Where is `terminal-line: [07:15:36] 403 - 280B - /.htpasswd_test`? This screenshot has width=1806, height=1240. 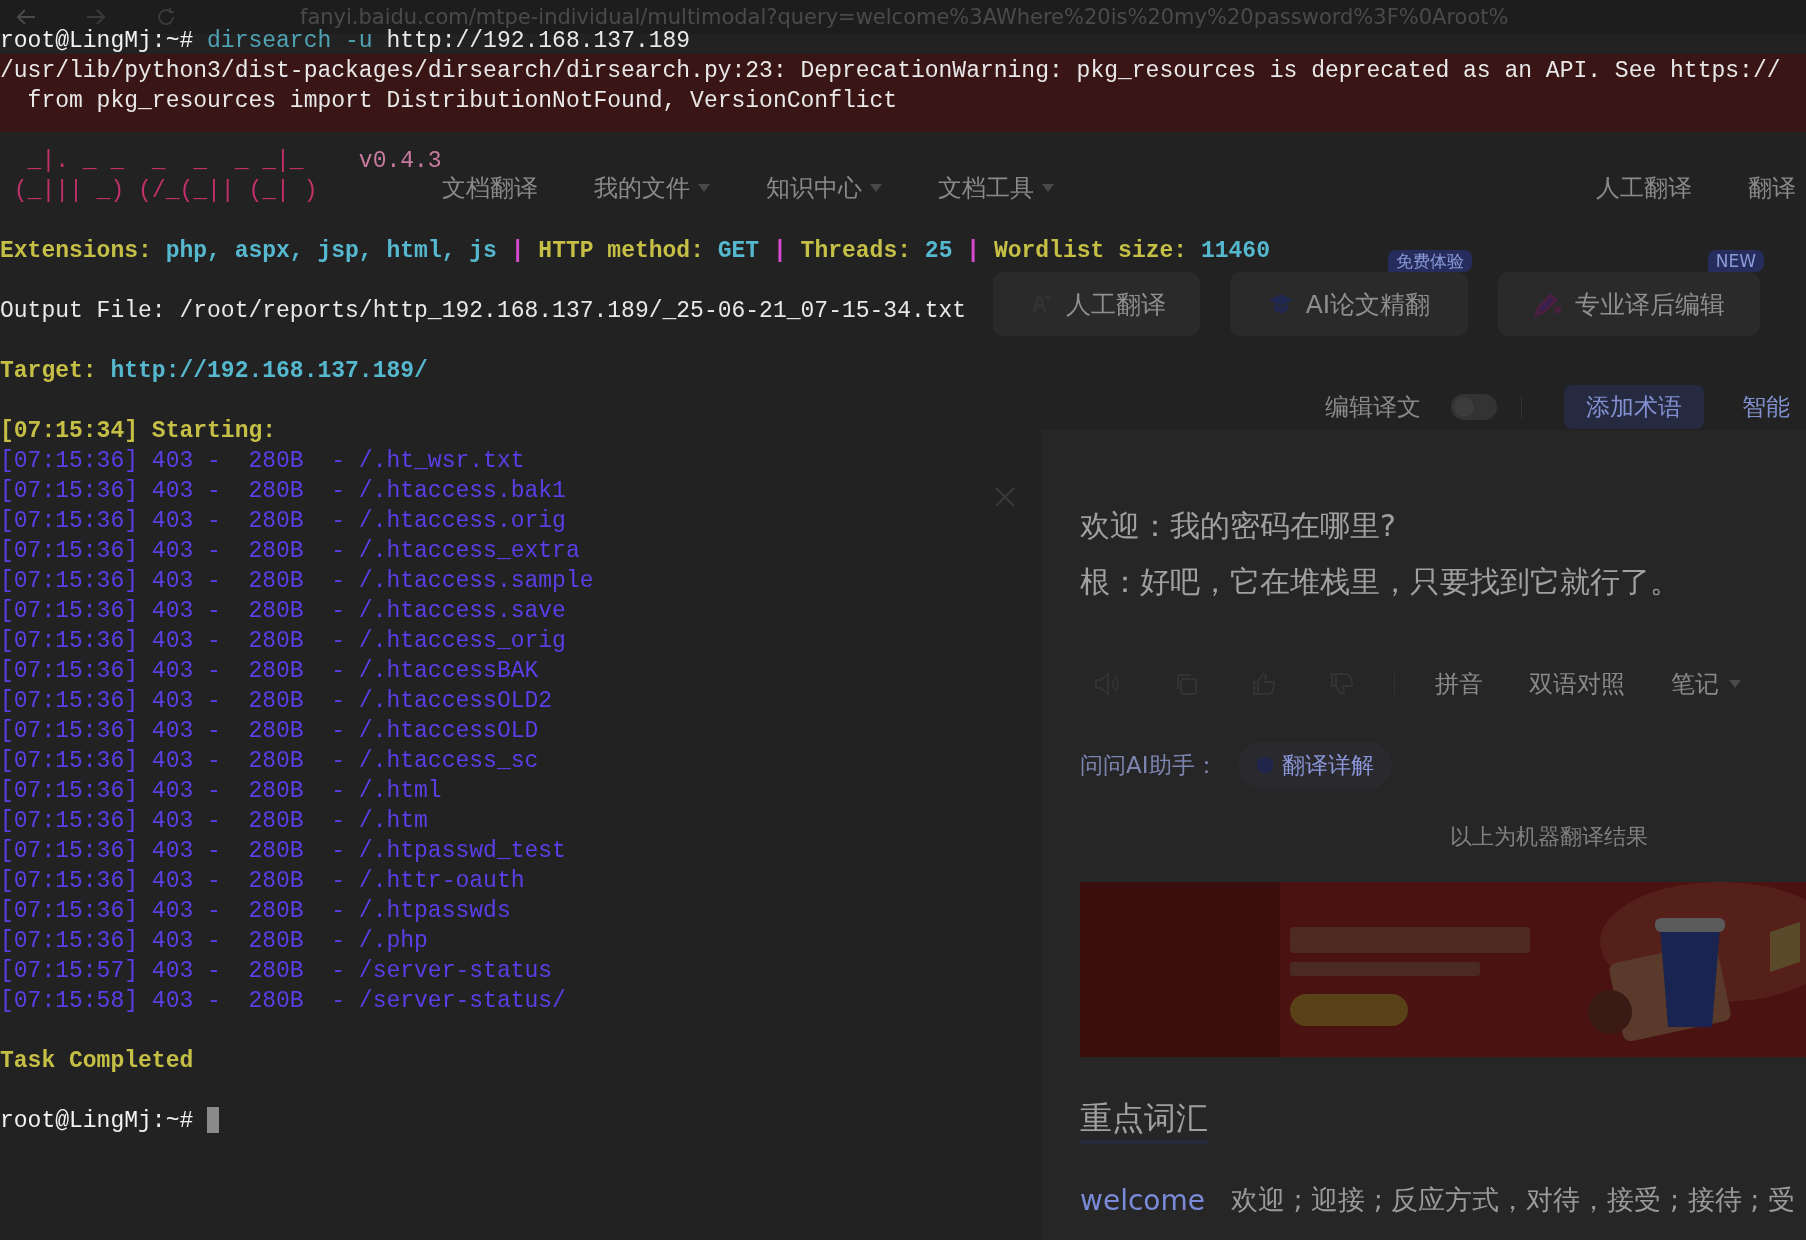 terminal-line: [07:15:36] 403 - 280B - /.htpasswd_test is located at coordinates (283, 851).